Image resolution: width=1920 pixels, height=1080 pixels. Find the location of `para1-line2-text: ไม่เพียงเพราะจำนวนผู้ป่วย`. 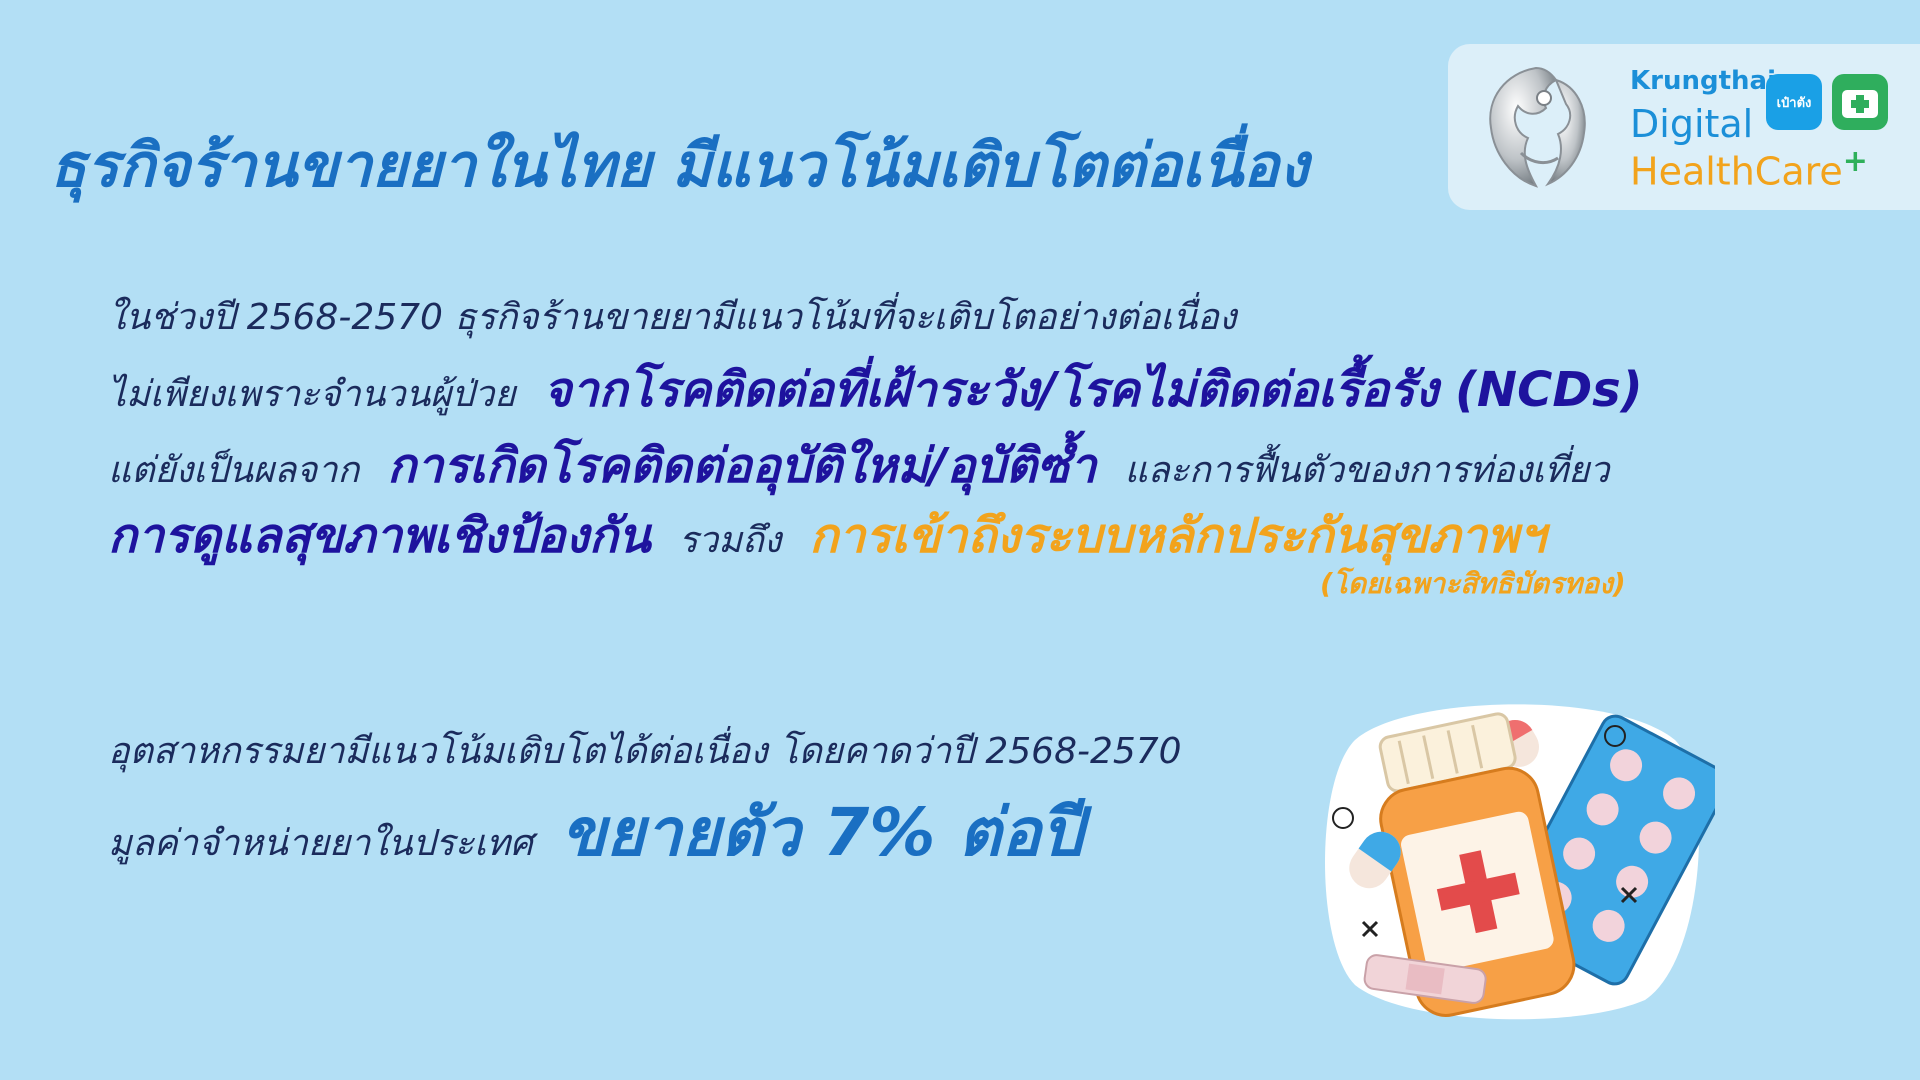

para1-line2-text: ไม่เพียงเพราะจำนวนผู้ป่วย is located at coordinates (312, 394).